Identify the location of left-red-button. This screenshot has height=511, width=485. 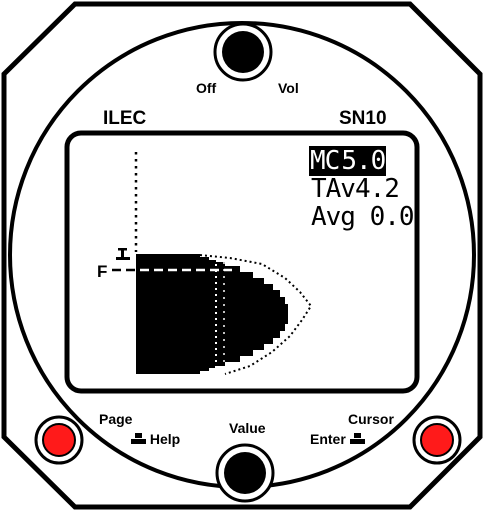
(59, 440).